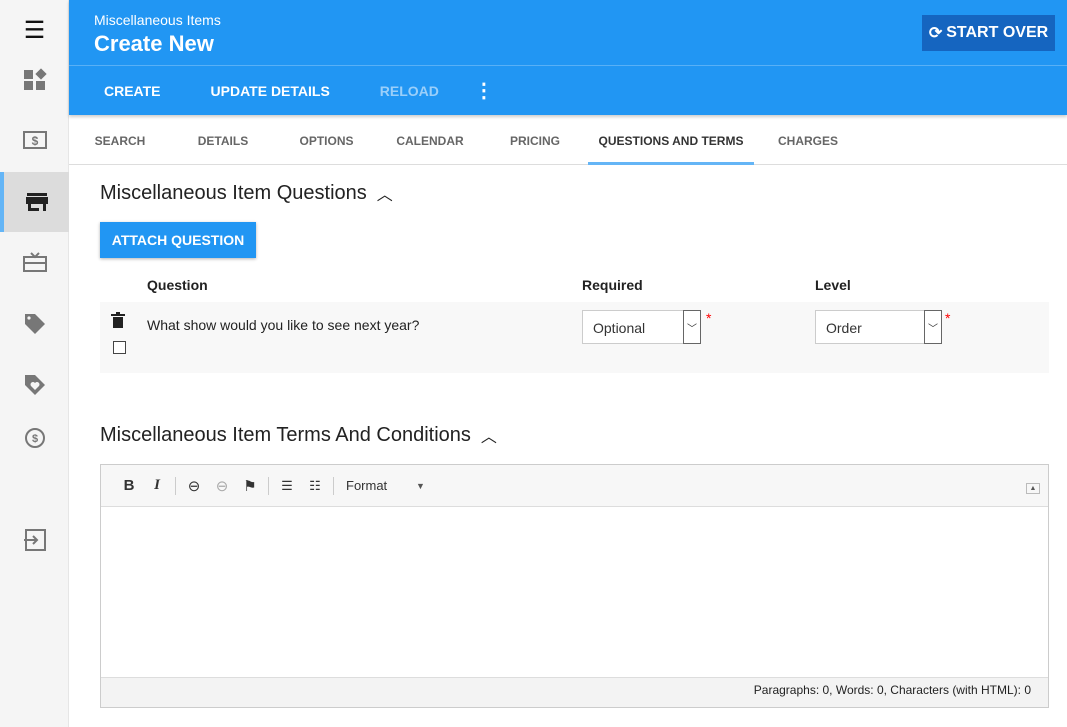 Image resolution: width=1067 pixels, height=727 pixels. I want to click on exit-icon, so click(34, 540).